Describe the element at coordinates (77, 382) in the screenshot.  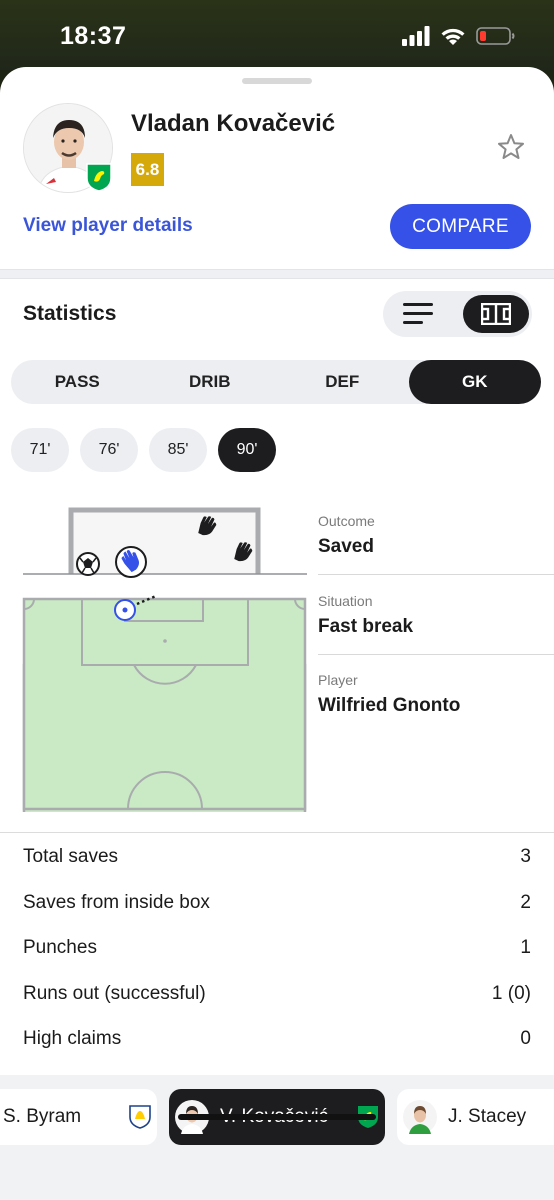
I see `tab-pass: PASS` at that location.